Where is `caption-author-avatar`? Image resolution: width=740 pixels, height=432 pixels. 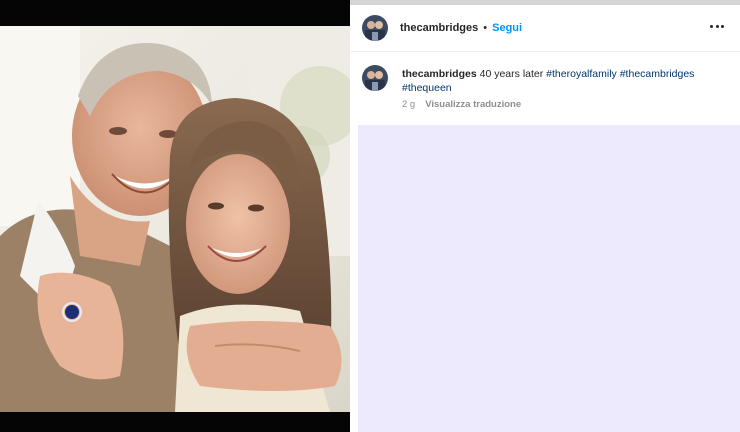 caption-author-avatar is located at coordinates (375, 78).